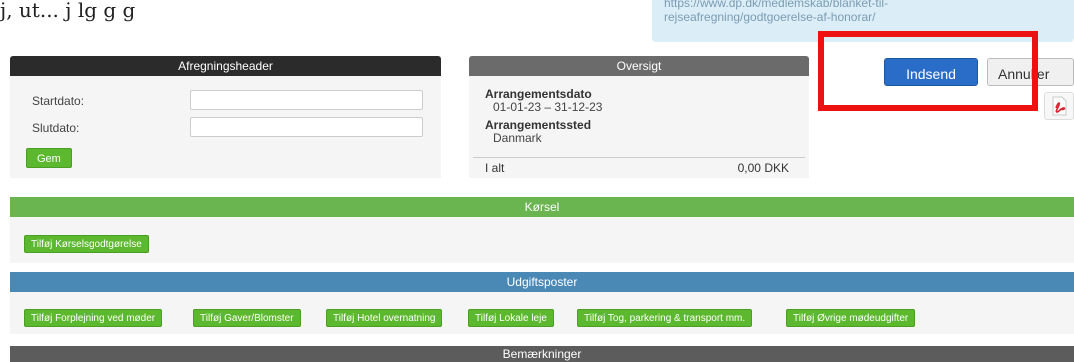 This screenshot has width=1074, height=362. What do you see at coordinates (68, 11) in the screenshot?
I see `cropped-header-text: j, ut... j lg g g` at bounding box center [68, 11].